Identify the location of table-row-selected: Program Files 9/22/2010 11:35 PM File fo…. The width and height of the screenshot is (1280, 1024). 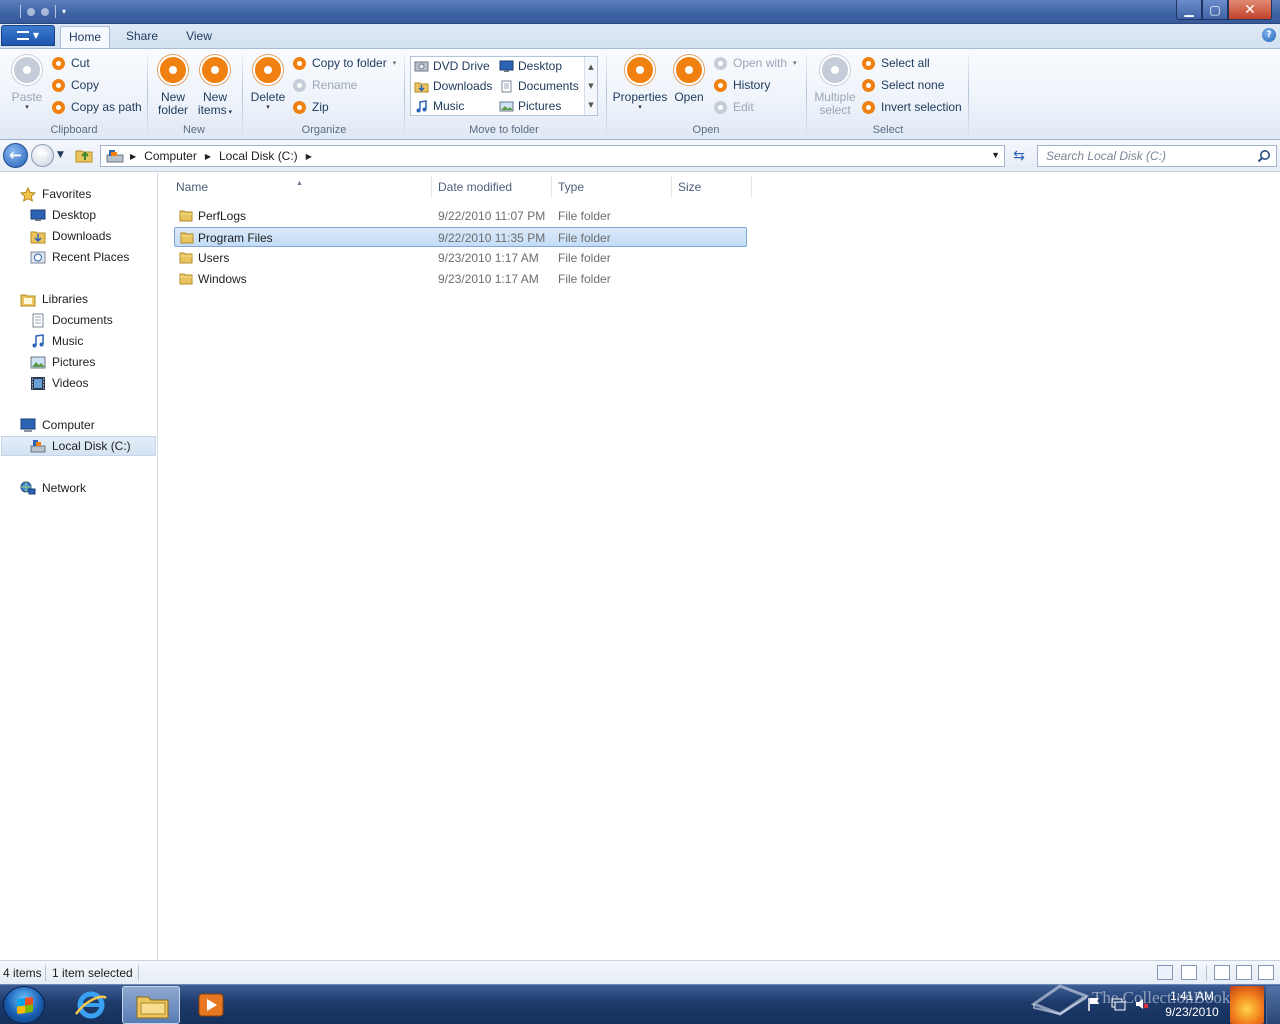
(460, 237).